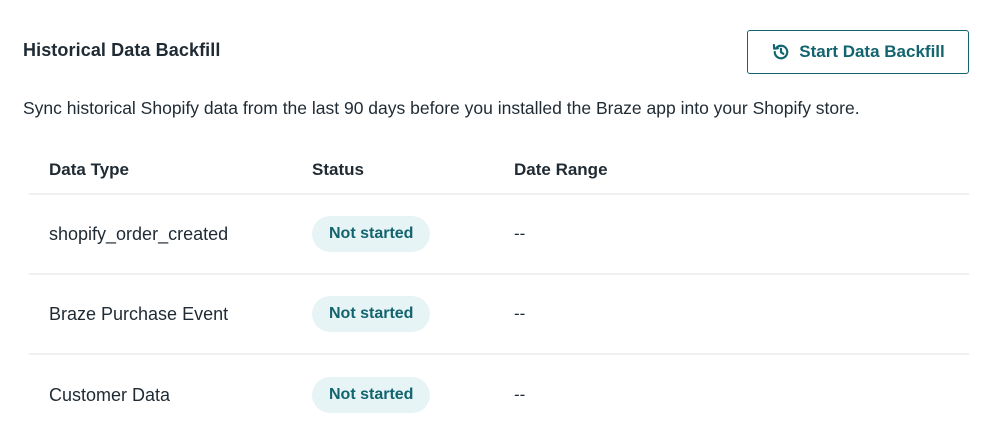 The width and height of the screenshot is (986, 448). I want to click on history-icon, so click(781, 52).